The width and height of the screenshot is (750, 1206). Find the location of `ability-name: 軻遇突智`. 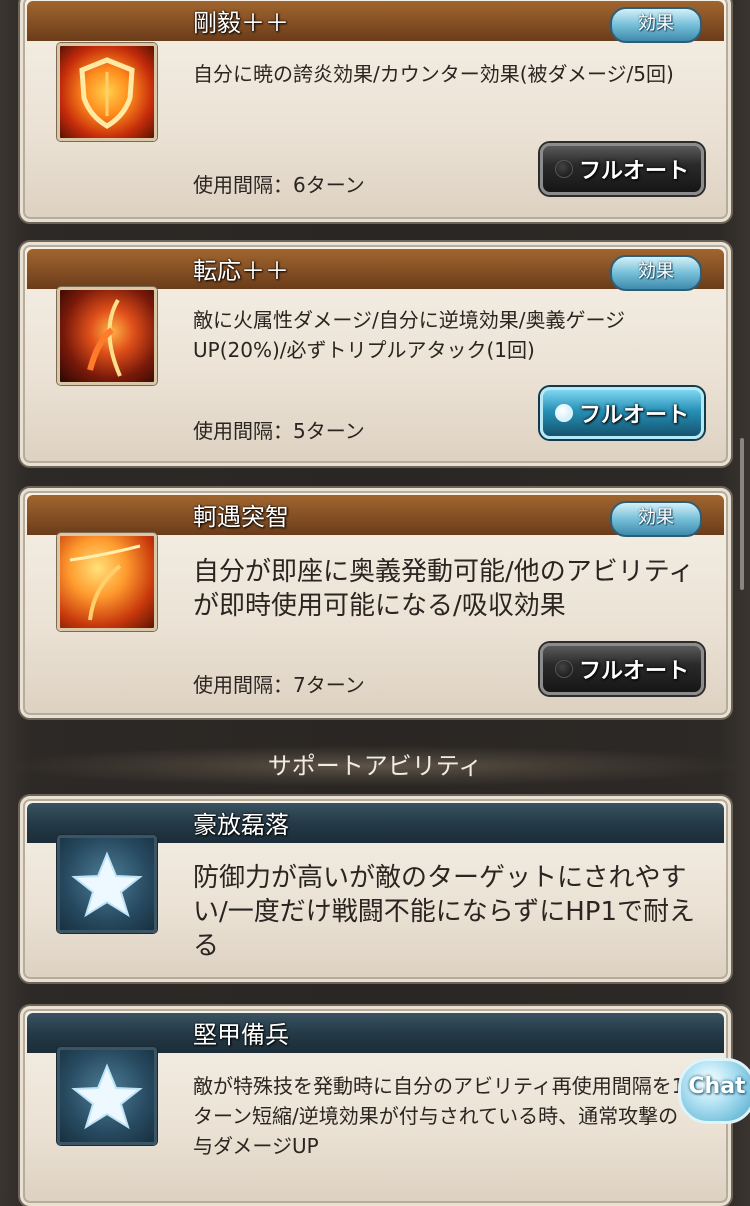

ability-name: 軻遇突智 is located at coordinates (241, 517).